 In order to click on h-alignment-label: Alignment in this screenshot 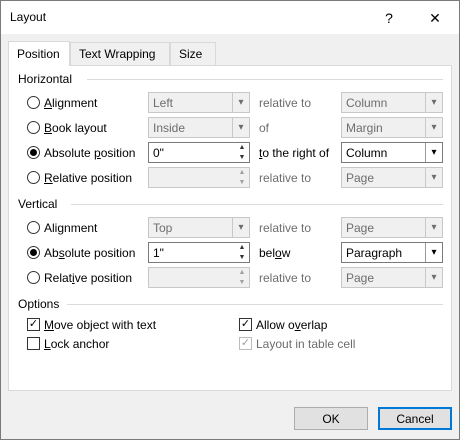, I will do `click(71, 103)`.